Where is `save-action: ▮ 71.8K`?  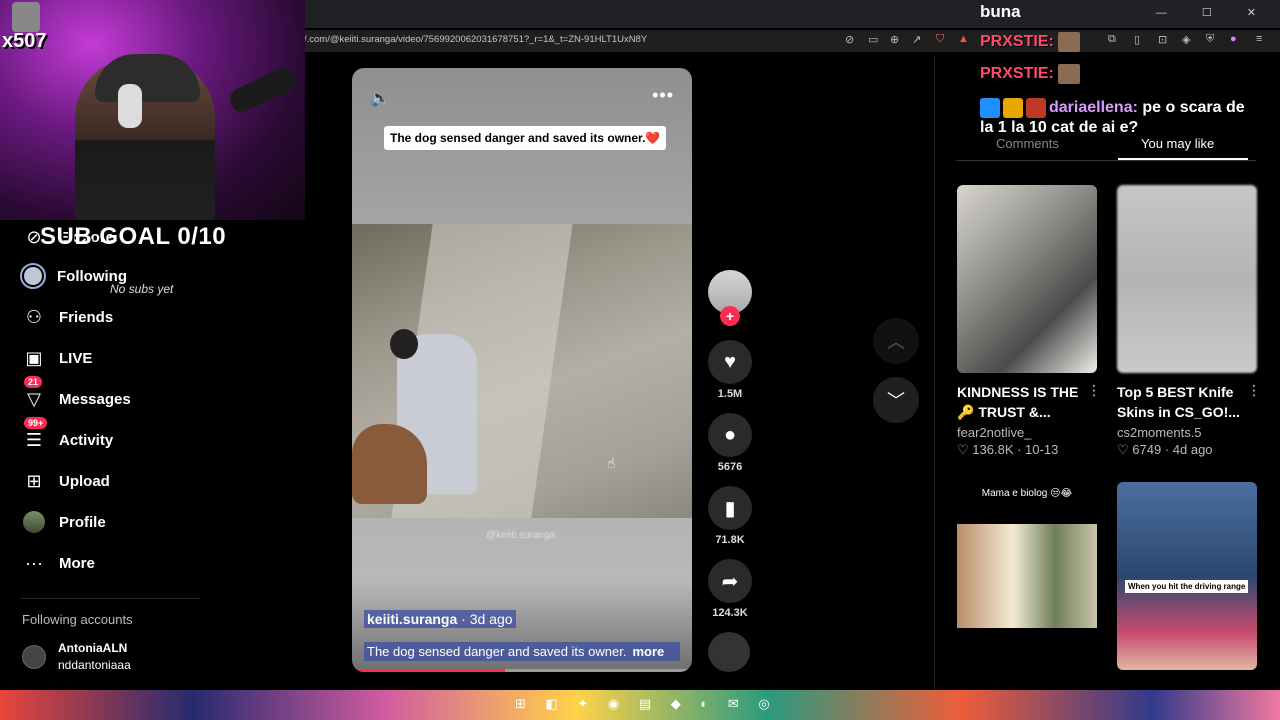
save-action: ▮ 71.8K is located at coordinates (730, 516).